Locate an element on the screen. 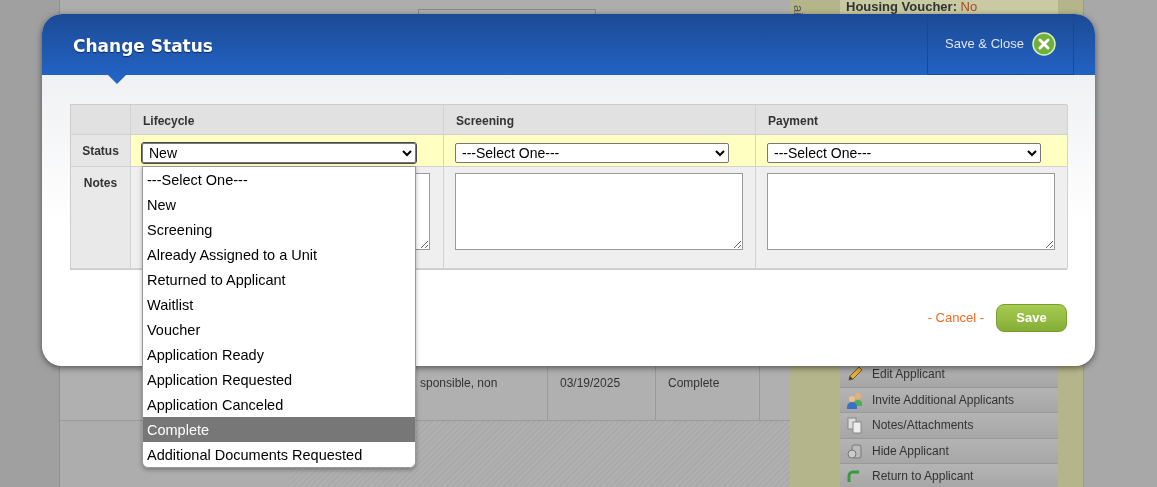  modal-title: Change Status is located at coordinates (142, 46).